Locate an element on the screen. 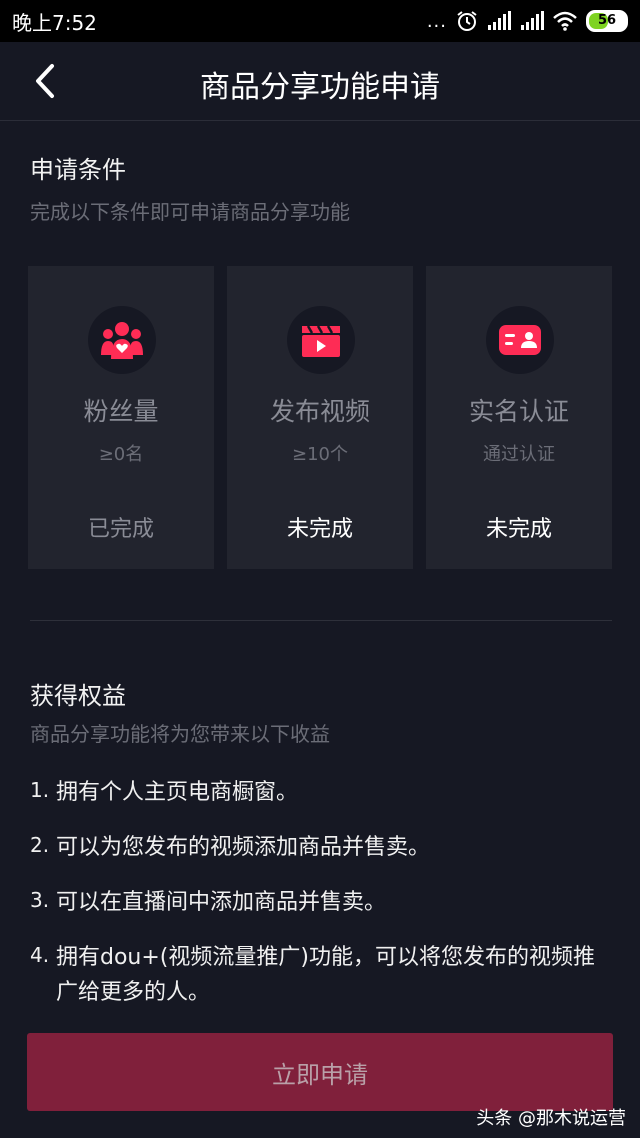  section-divider is located at coordinates (321, 620).